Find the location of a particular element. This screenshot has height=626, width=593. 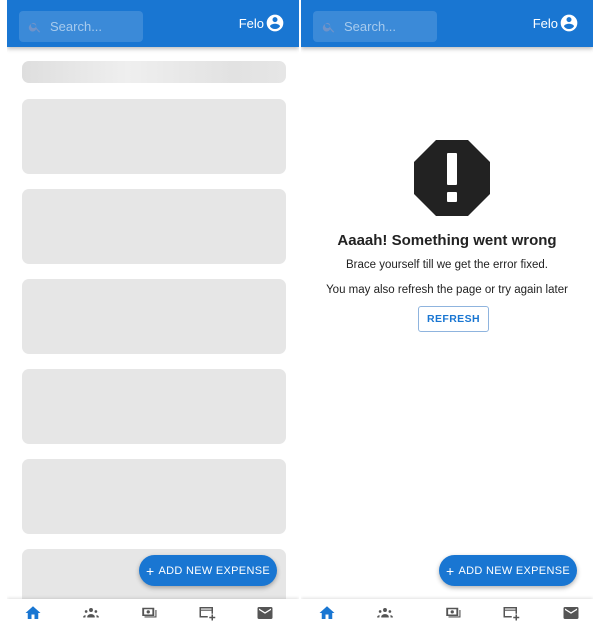

report-octagon-icon is located at coordinates (452, 178).